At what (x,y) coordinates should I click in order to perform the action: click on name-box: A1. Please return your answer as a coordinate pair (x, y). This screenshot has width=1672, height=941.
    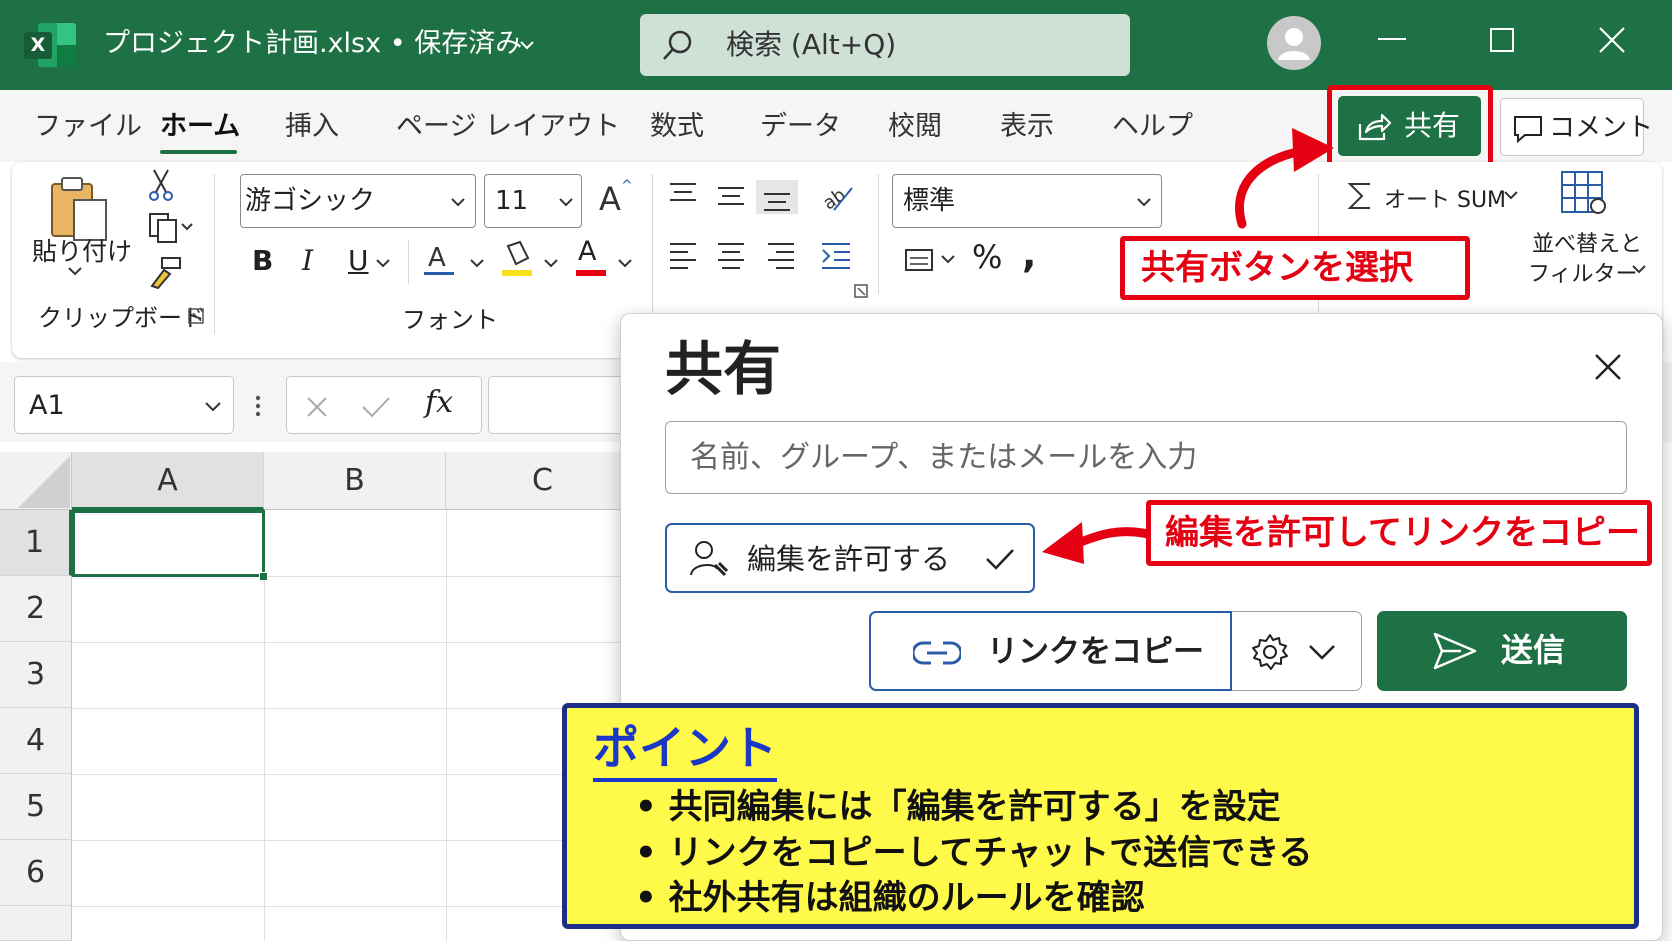
    Looking at the image, I should click on (124, 405).